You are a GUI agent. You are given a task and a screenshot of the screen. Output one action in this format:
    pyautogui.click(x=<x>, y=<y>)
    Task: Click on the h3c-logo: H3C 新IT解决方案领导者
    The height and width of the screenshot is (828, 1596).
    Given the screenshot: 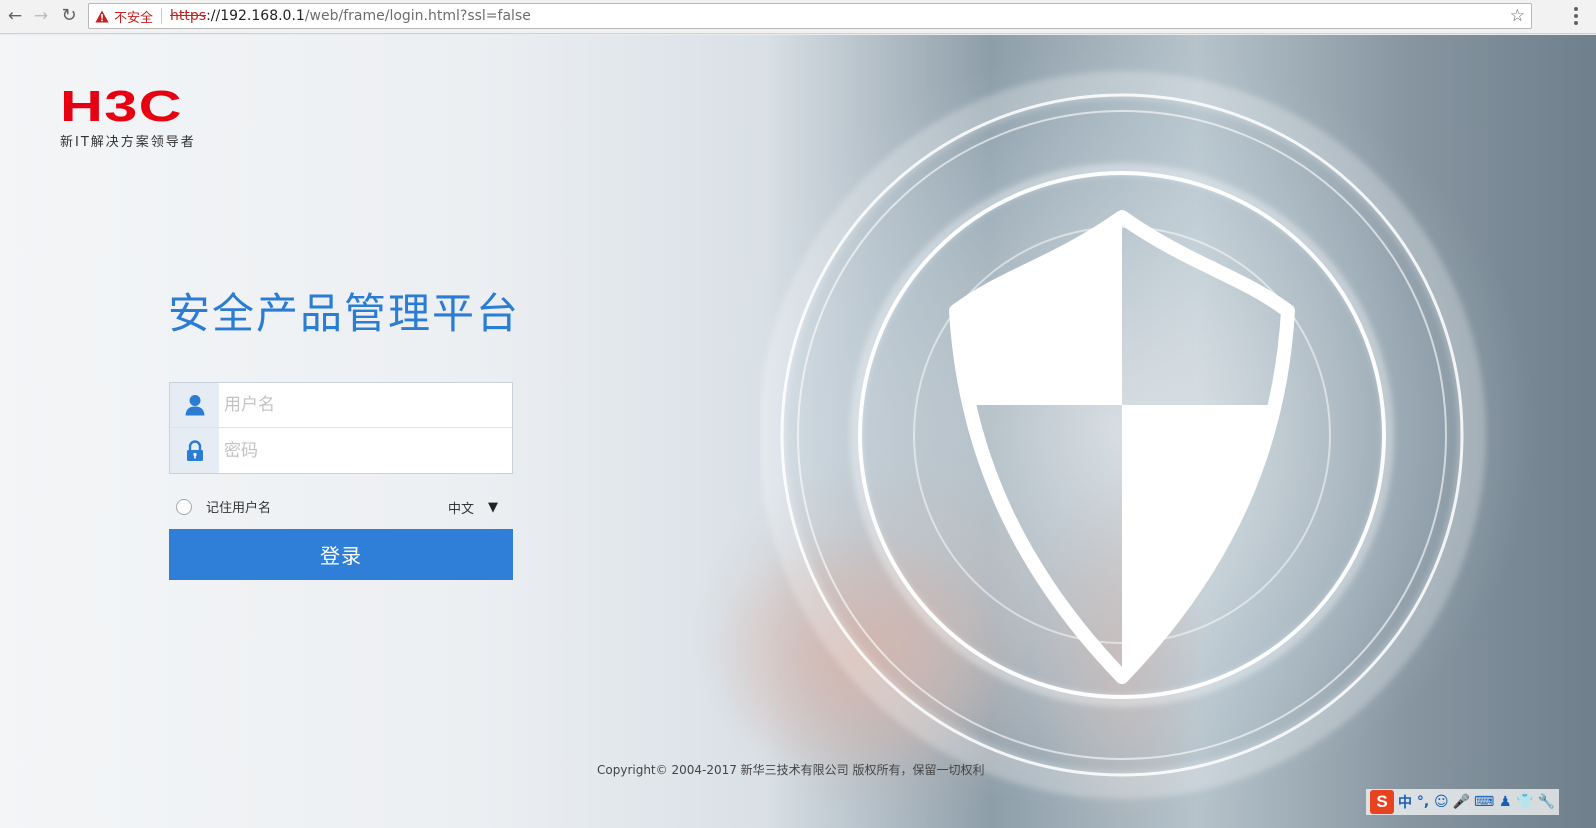 What is the action you would take?
    pyautogui.click(x=128, y=118)
    